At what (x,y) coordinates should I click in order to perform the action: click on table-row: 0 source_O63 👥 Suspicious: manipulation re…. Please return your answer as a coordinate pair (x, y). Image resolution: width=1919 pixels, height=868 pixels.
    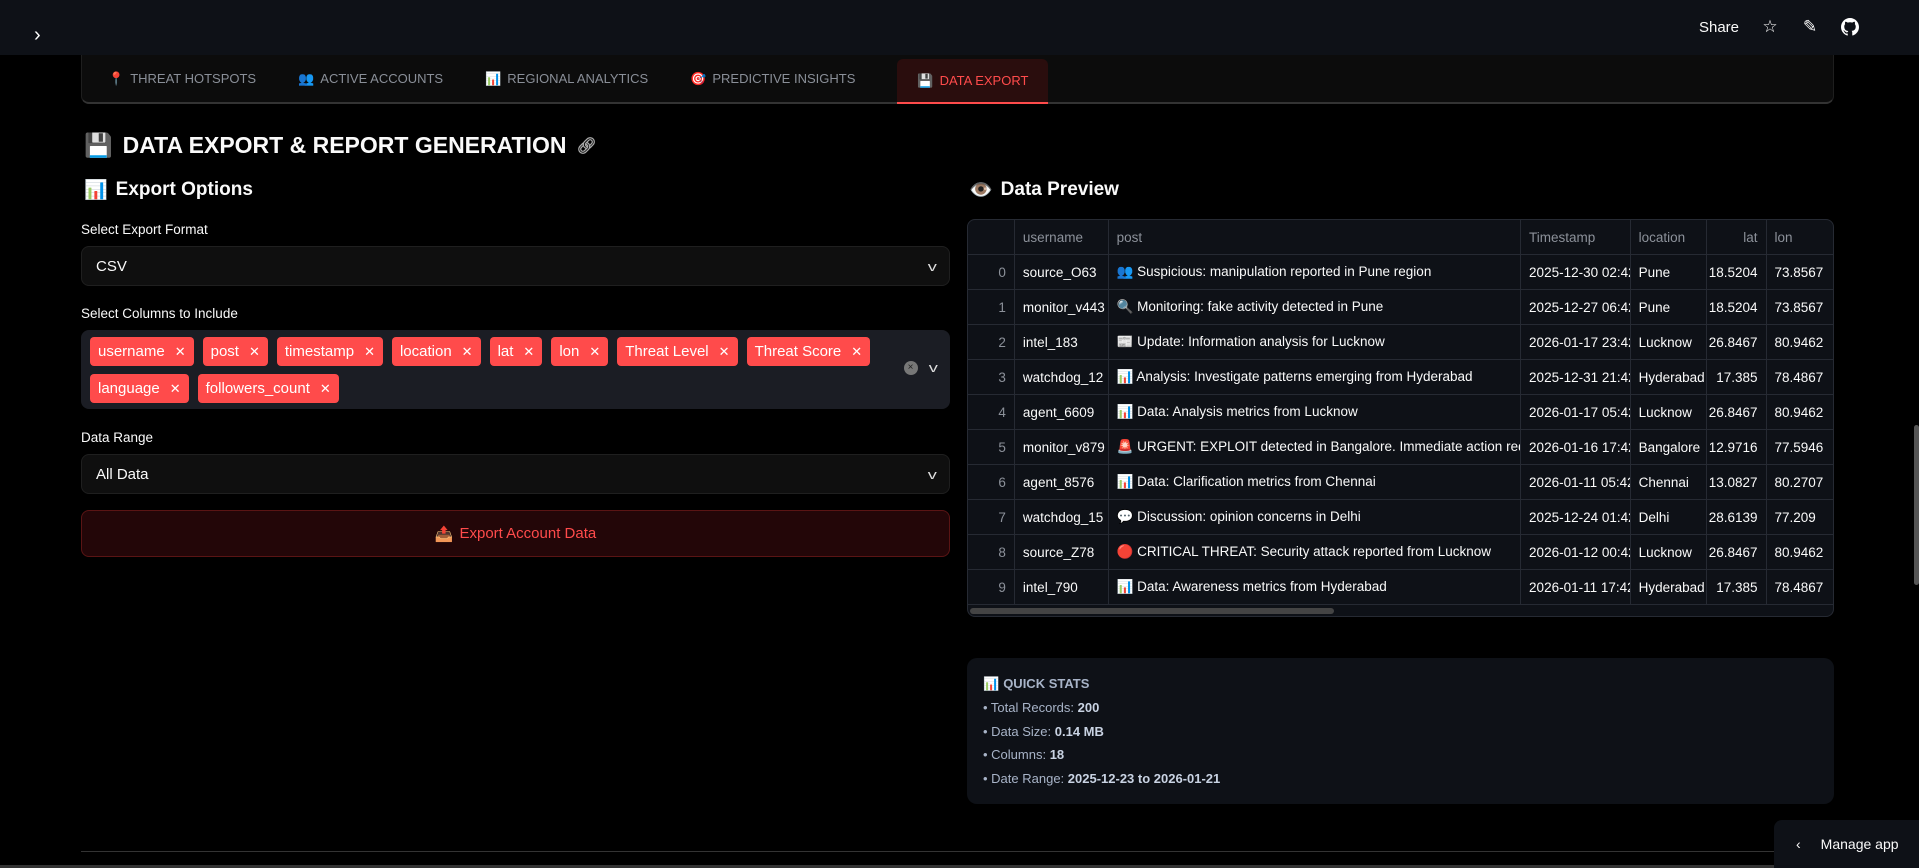
    Looking at the image, I should click on (1400, 272).